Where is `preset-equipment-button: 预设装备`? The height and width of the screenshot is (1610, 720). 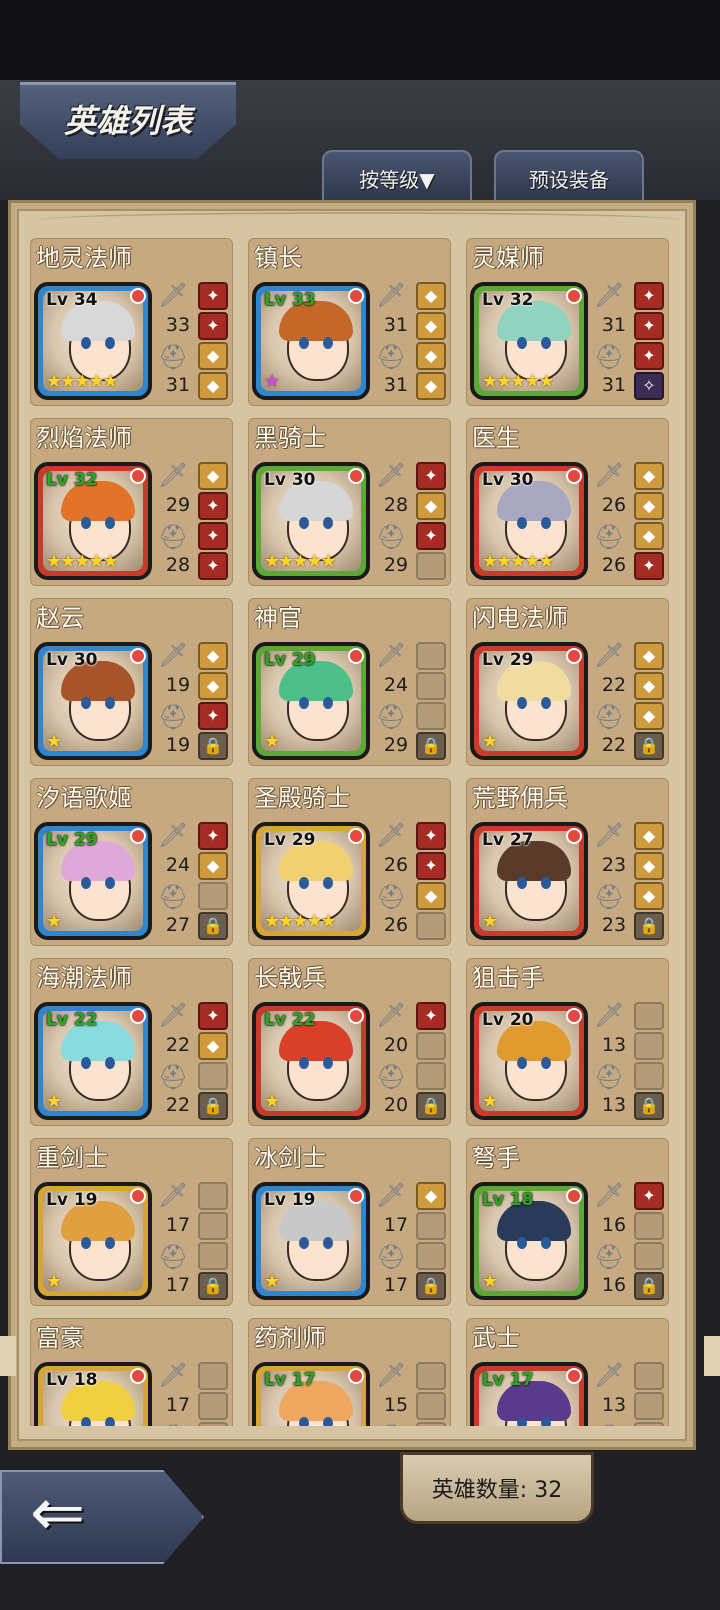
preset-equipment-button: 预设装备 is located at coordinates (569, 177).